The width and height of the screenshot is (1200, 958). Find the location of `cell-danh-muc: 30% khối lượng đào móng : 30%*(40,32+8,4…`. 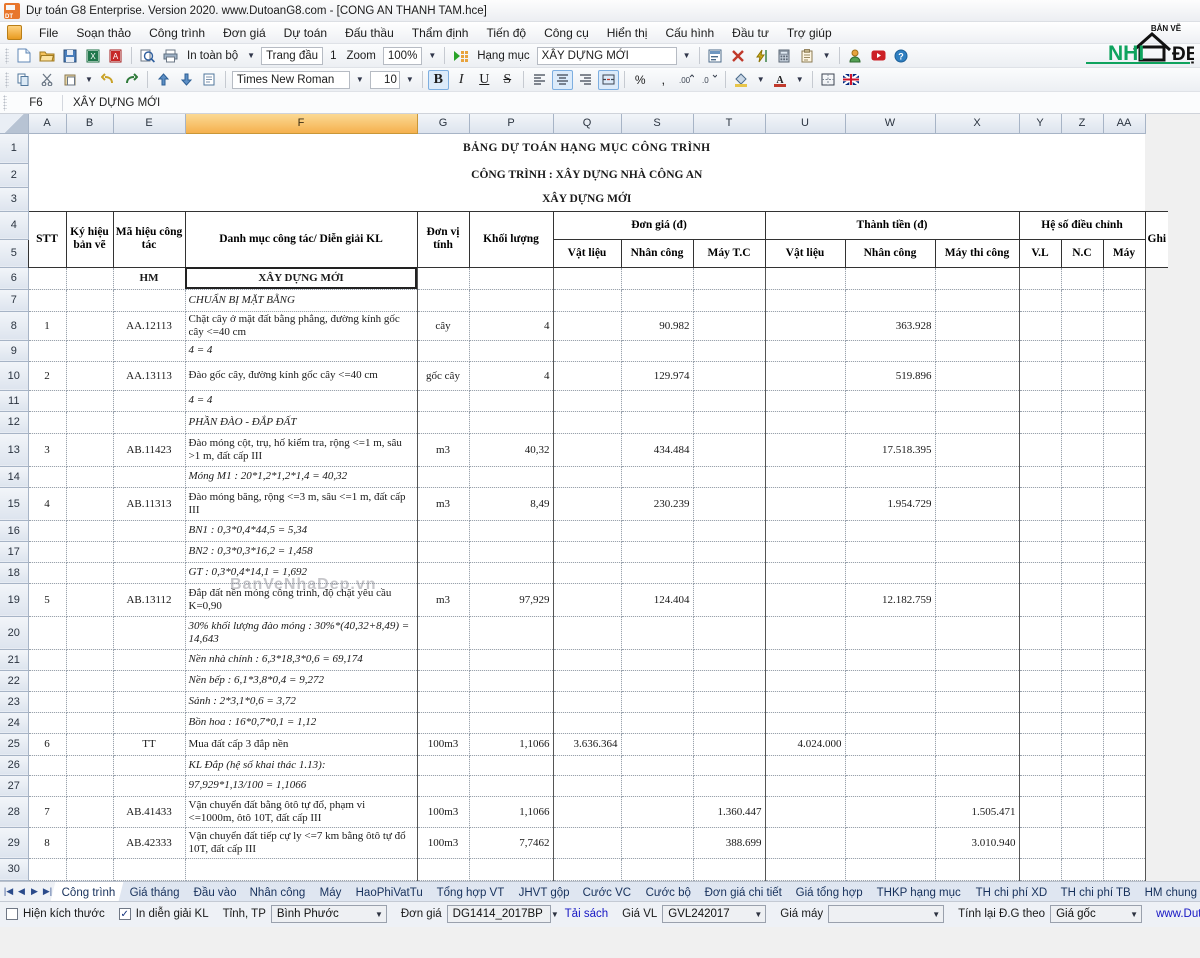

cell-danh-muc: 30% khối lượng đào móng : 30%*(40,32+8,4… is located at coordinates (301, 633).